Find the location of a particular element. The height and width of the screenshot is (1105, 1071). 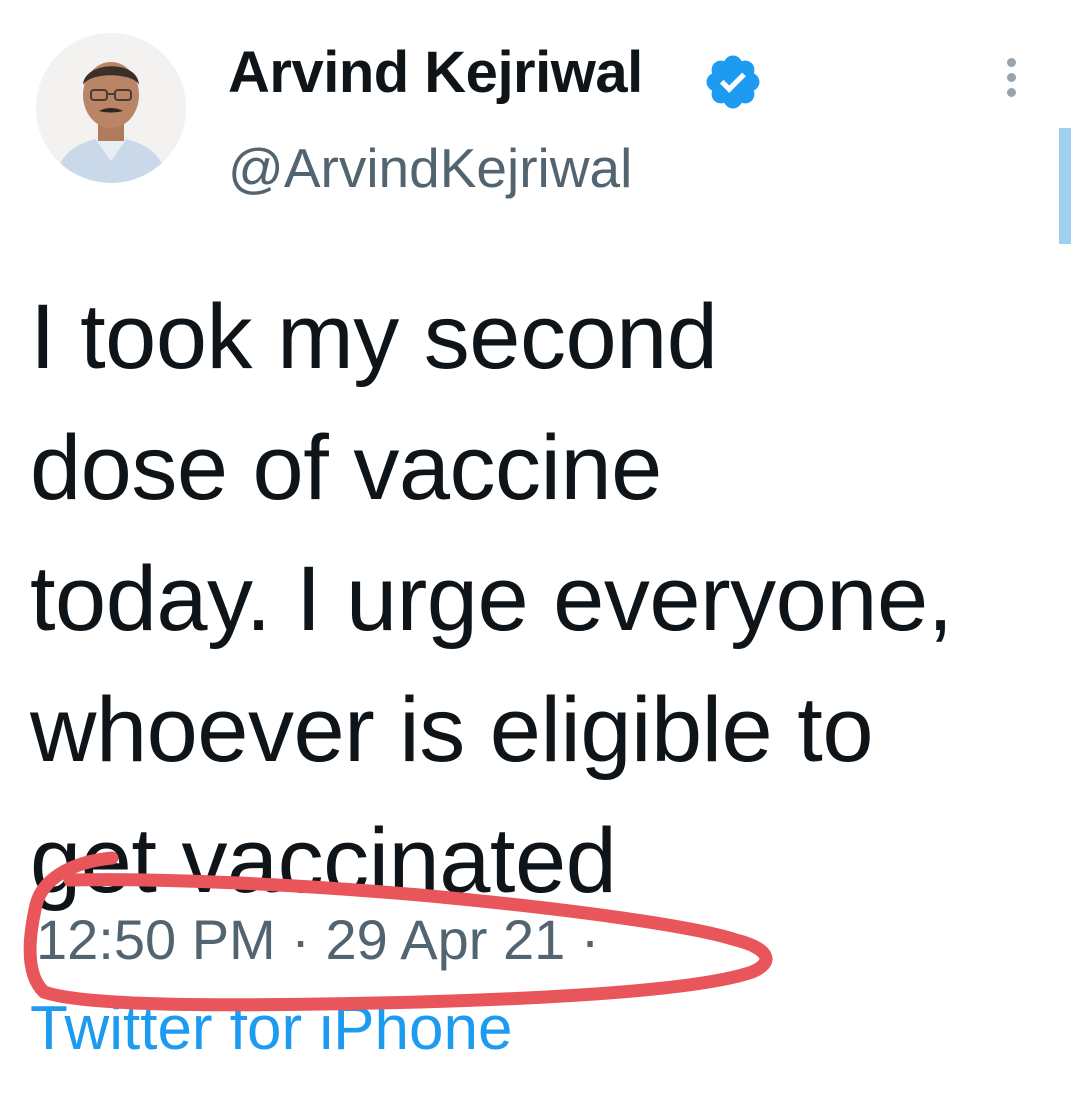

tweet-date: 29 Apr 21 is located at coordinates (445, 939).